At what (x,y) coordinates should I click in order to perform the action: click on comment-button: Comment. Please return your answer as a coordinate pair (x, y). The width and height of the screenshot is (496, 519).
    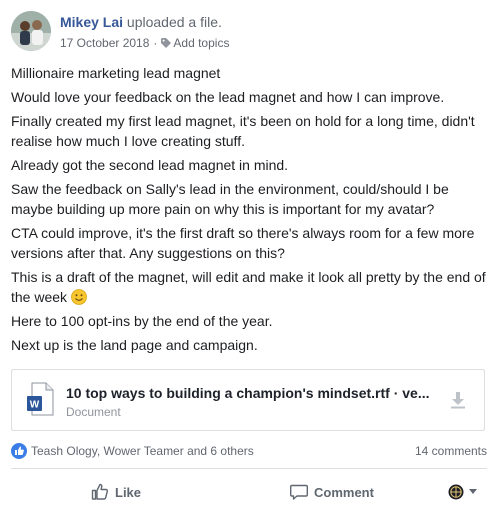
    Looking at the image, I should click on (331, 492).